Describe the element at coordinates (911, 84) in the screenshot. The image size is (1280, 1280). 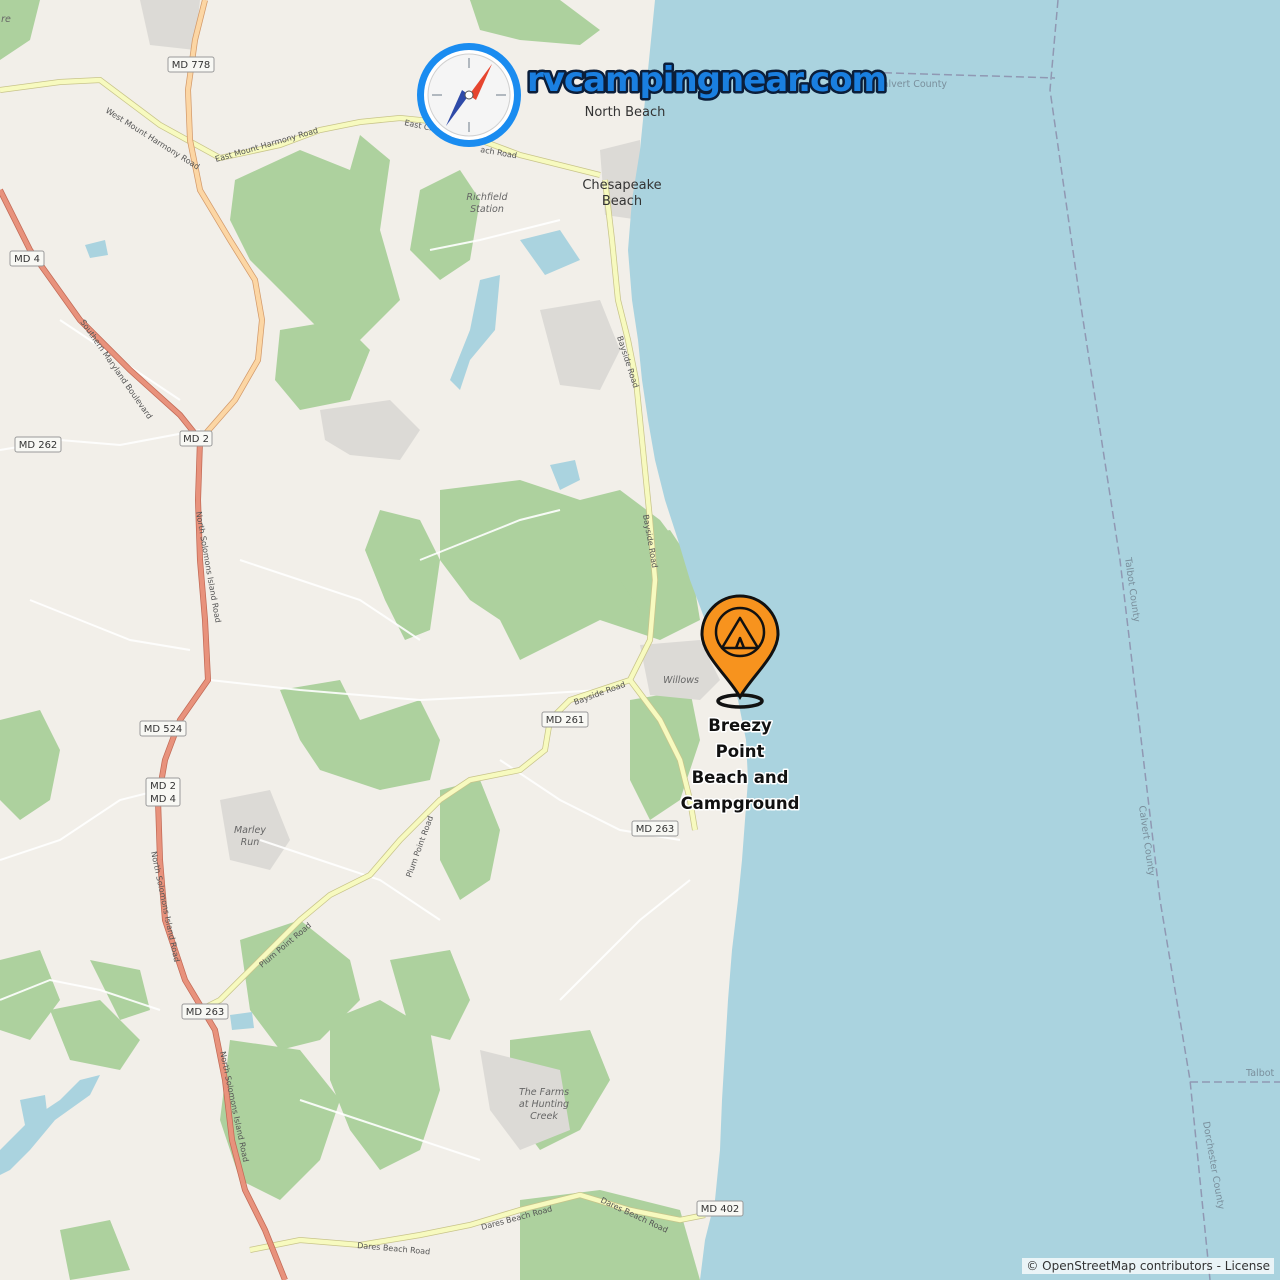
I see `label-calvert-county-top: Calvert County` at that location.